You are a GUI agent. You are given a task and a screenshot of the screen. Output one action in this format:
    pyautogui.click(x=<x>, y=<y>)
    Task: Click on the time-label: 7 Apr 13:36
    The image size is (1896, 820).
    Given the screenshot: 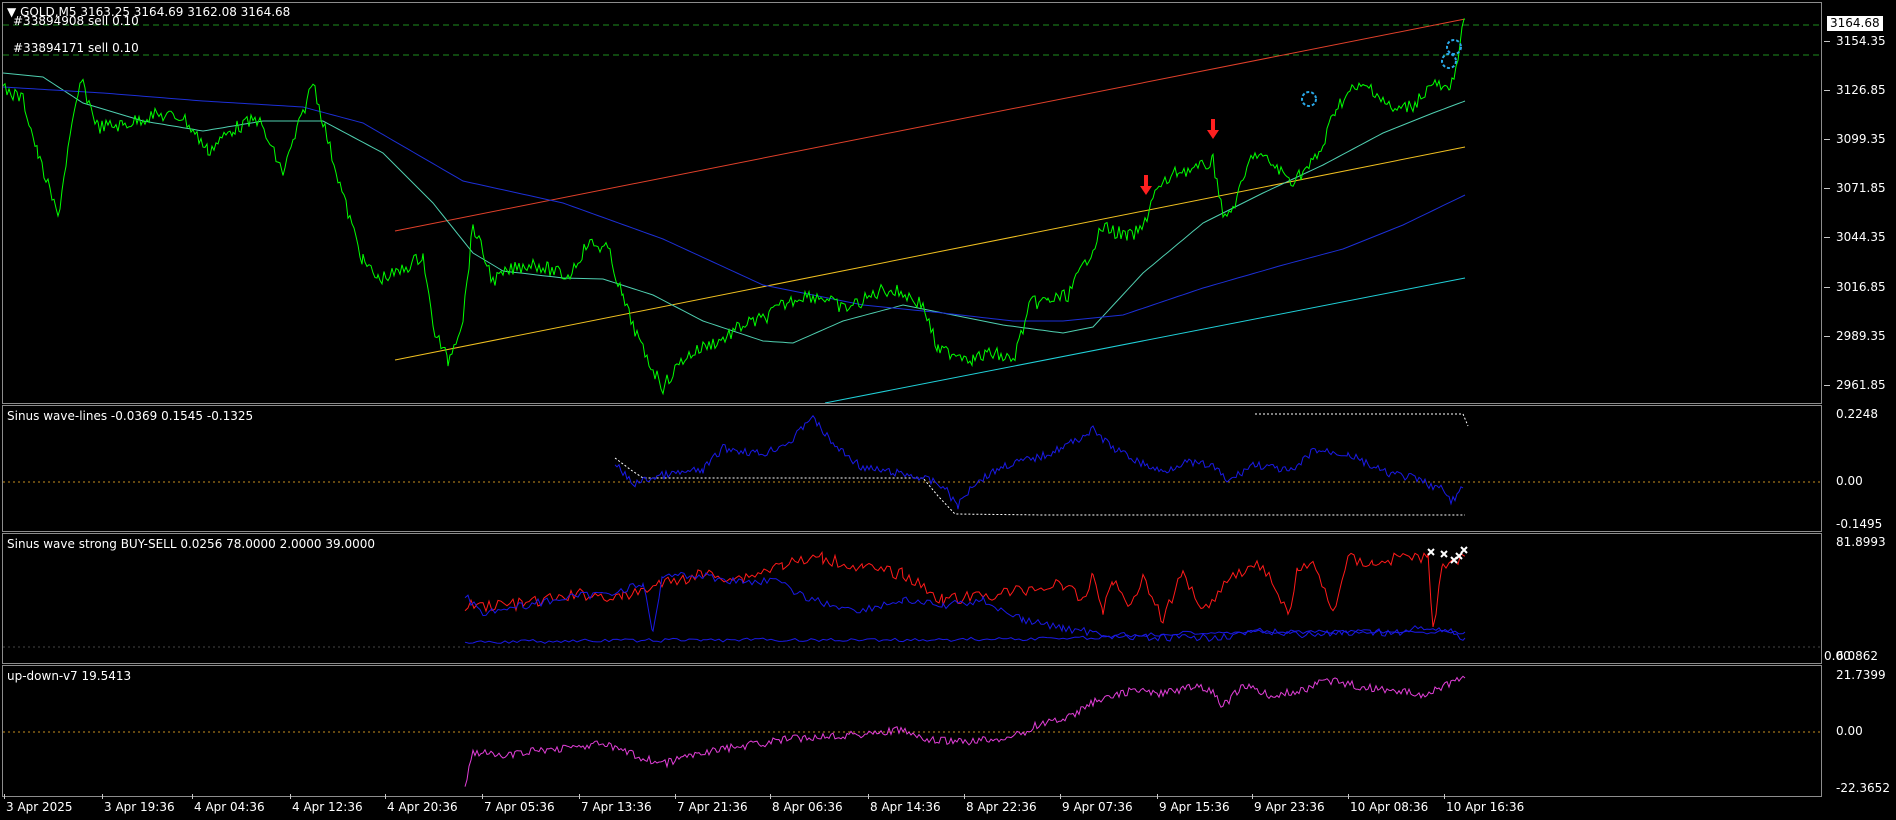 What is the action you would take?
    pyautogui.click(x=616, y=807)
    